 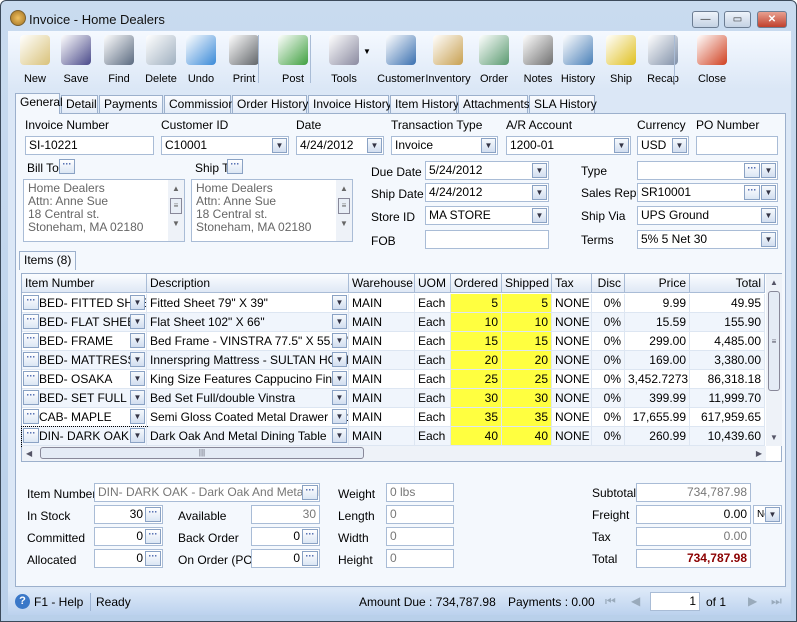 I want to click on tab-sla-history: SLA History, so click(x=563, y=104).